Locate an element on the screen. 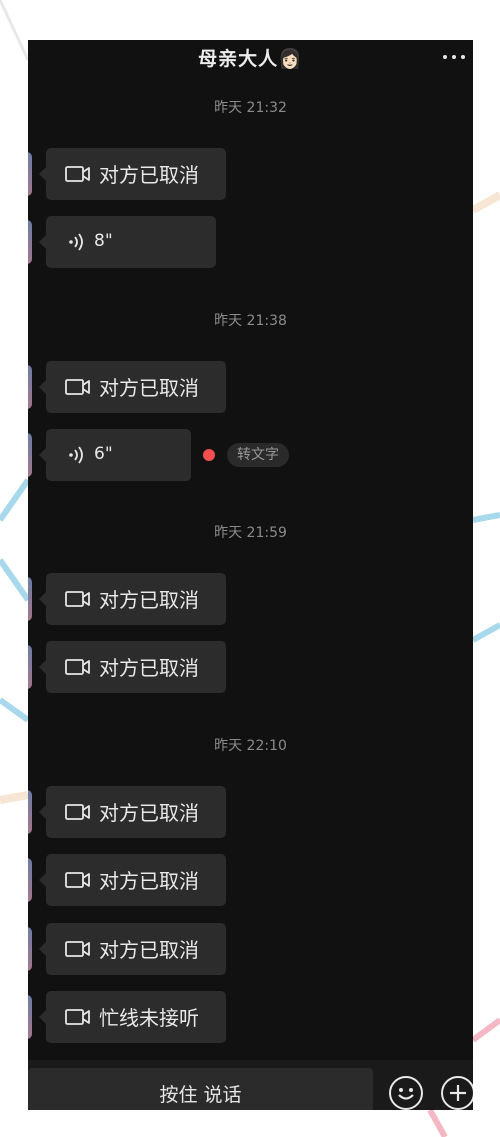  voice-message: 6" is located at coordinates (115, 455).